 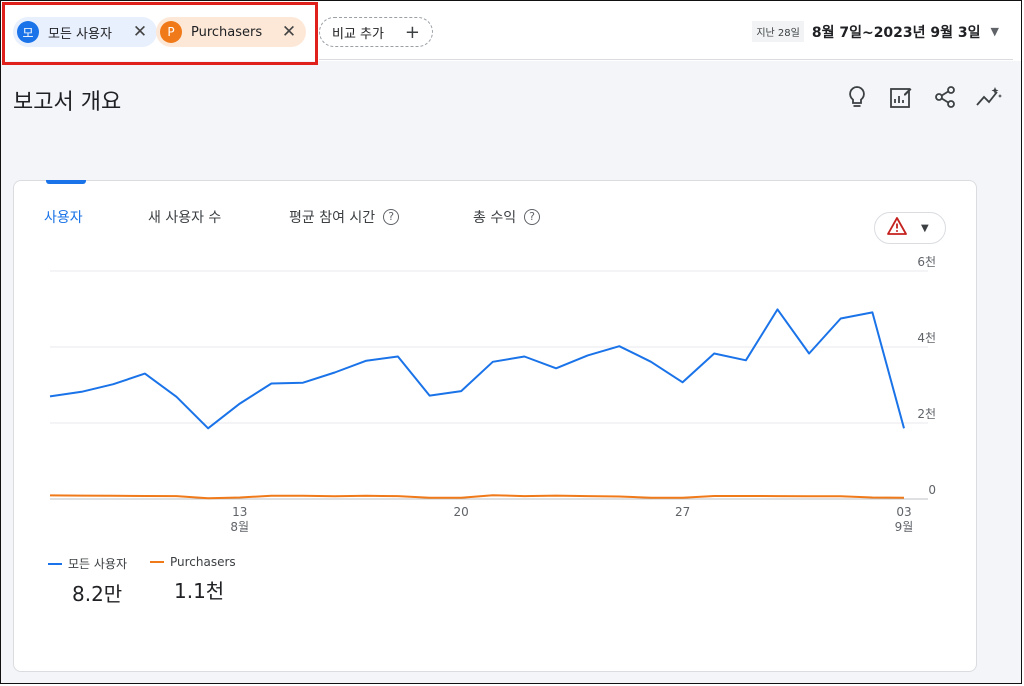 What do you see at coordinates (477, 497) in the screenshot?
I see `series-line-purchasers` at bounding box center [477, 497].